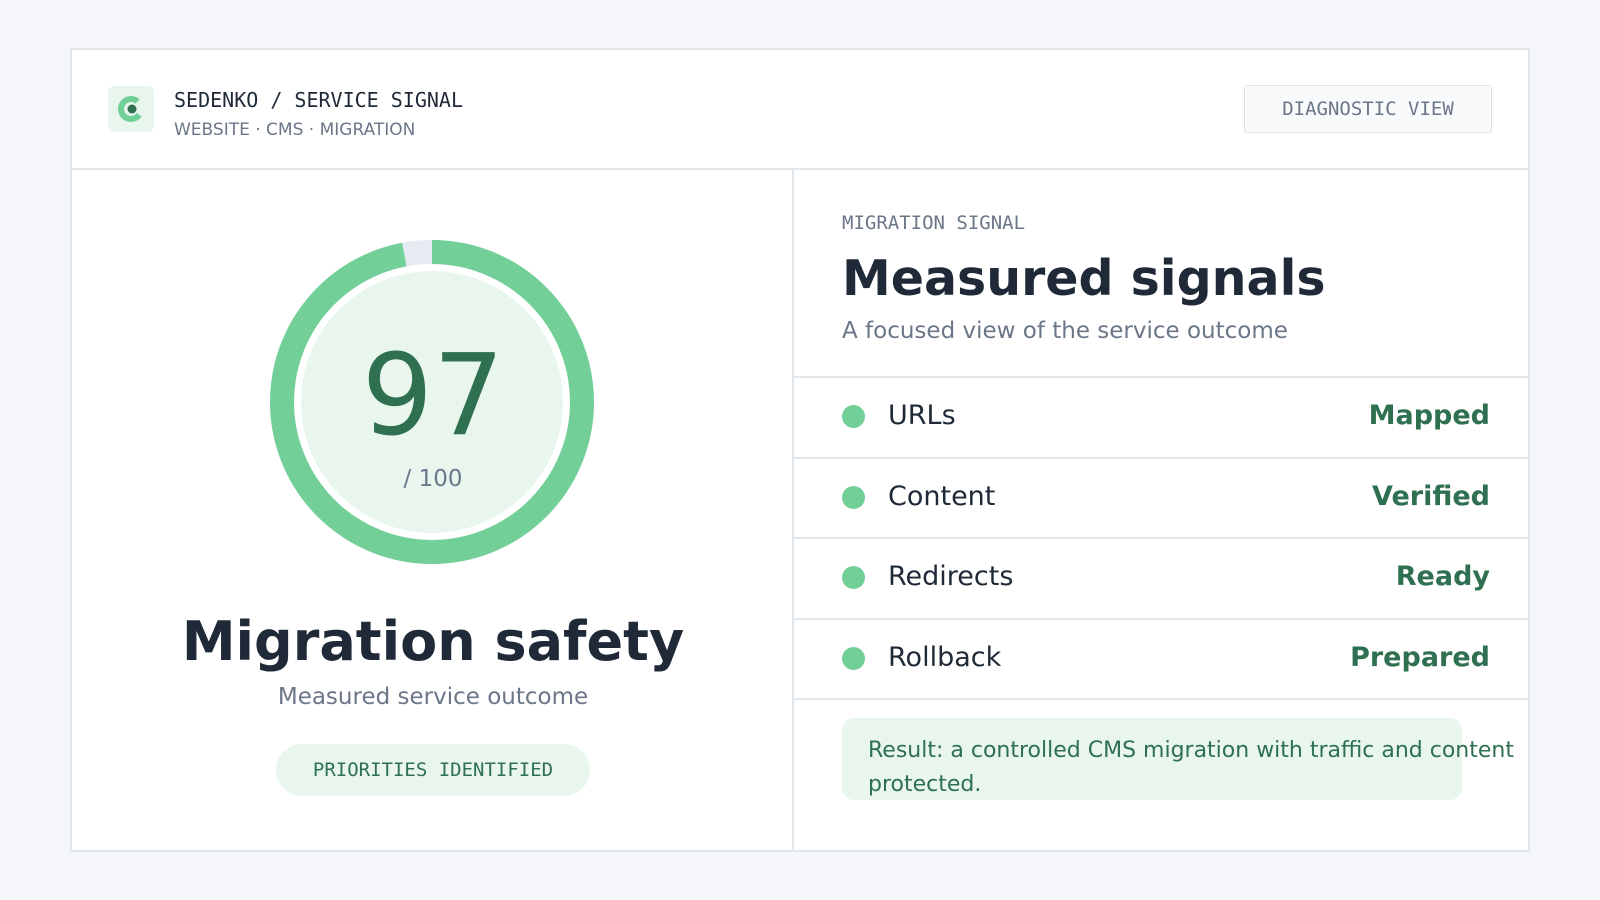 This screenshot has width=1600, height=900. What do you see at coordinates (925, 784) in the screenshot?
I see `result-text-line-2: protected.` at bounding box center [925, 784].